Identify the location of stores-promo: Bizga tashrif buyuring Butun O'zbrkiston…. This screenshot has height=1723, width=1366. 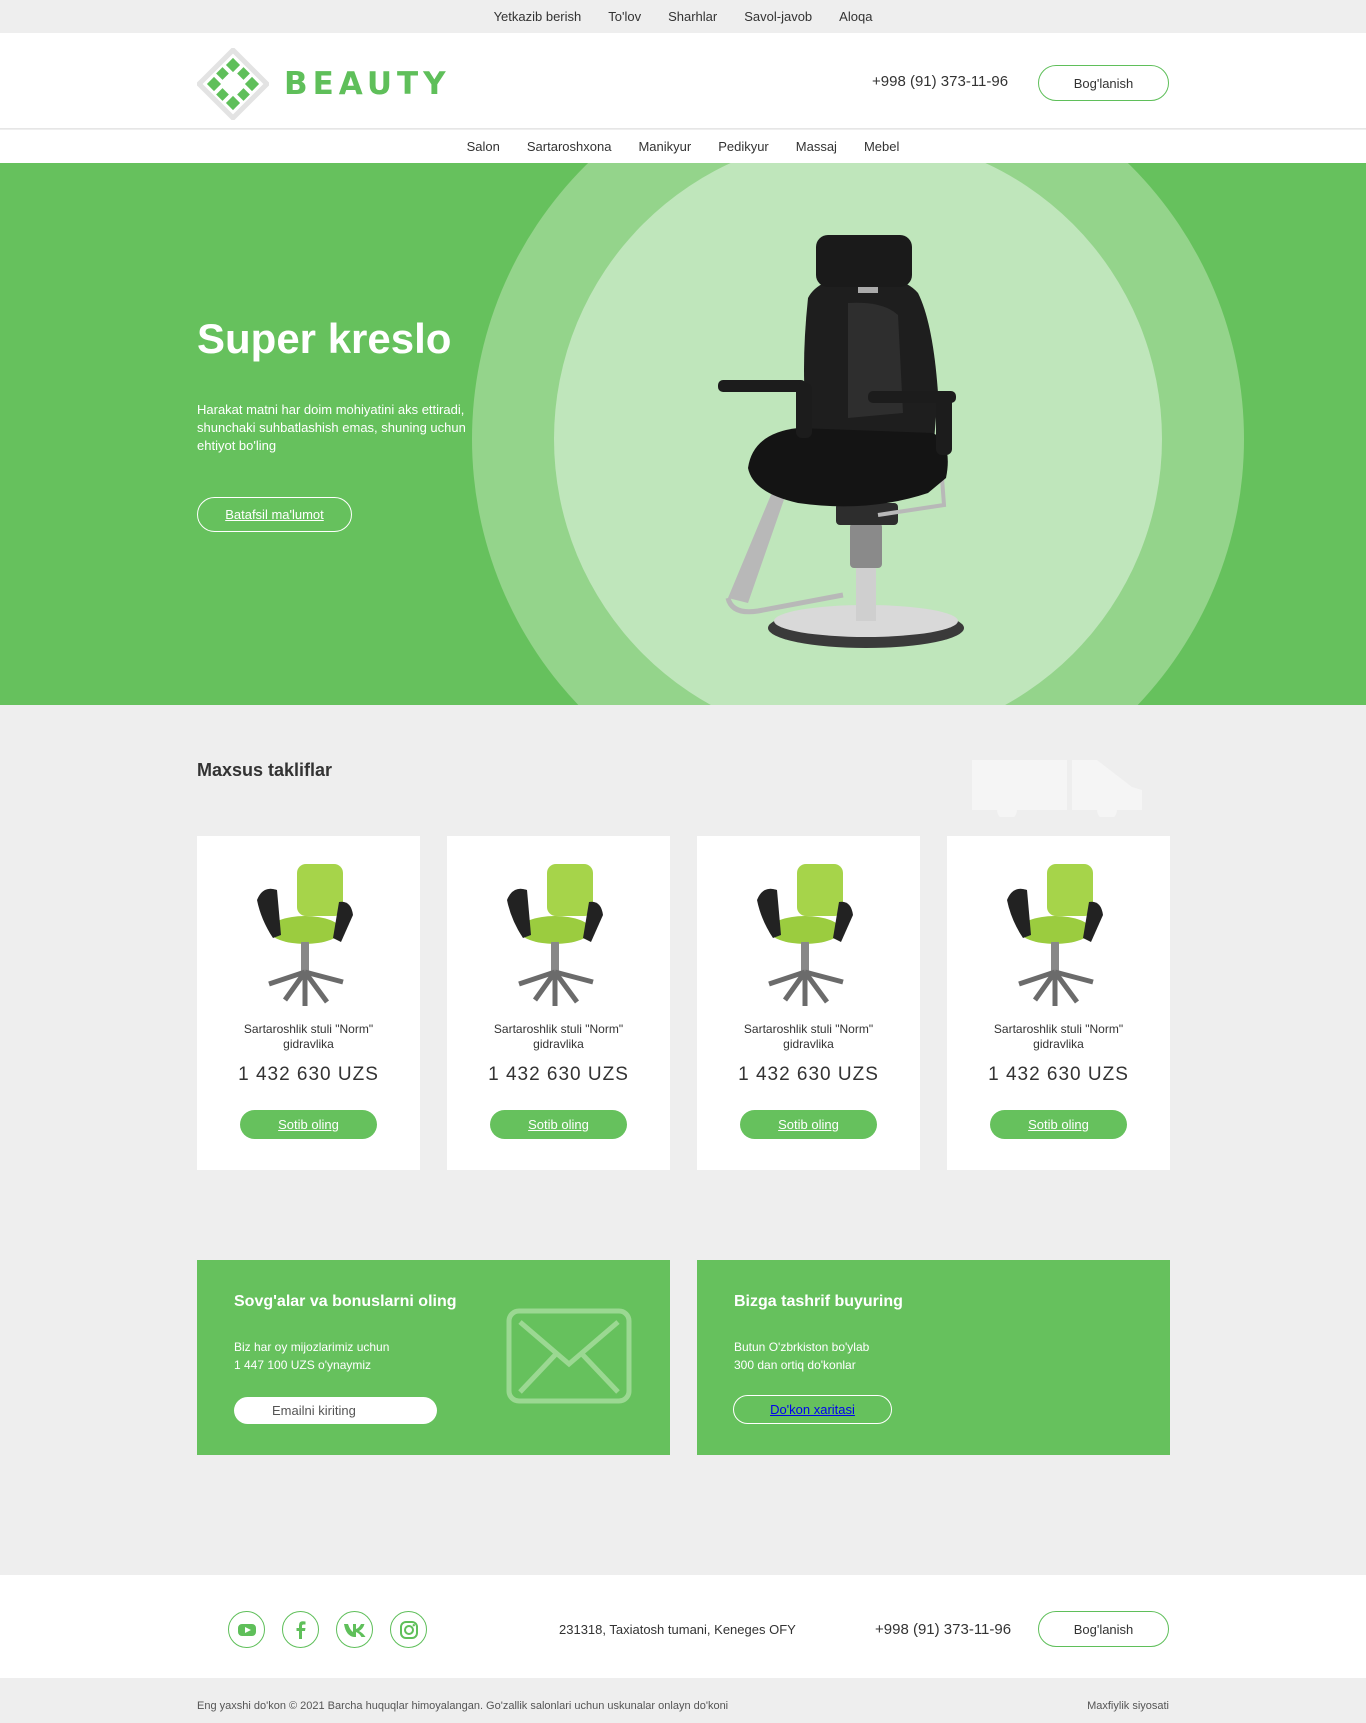
(933, 1357).